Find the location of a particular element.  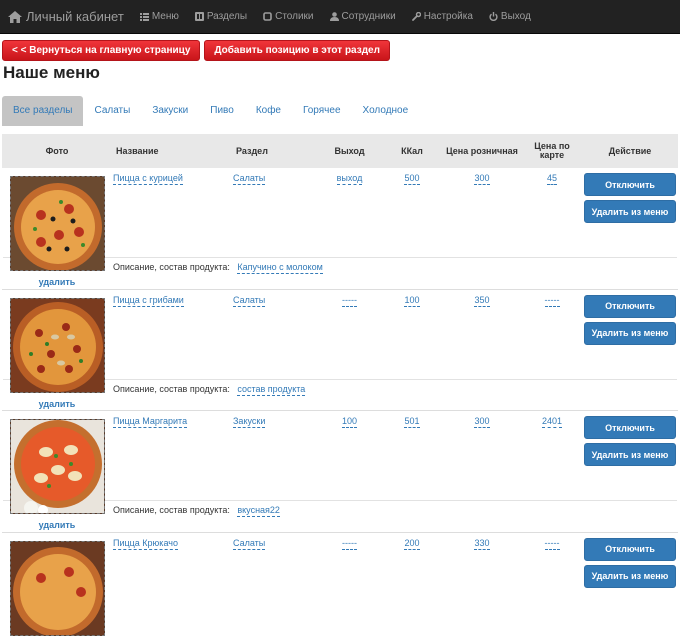

header-price-retail: Цена розничная is located at coordinates (482, 151).